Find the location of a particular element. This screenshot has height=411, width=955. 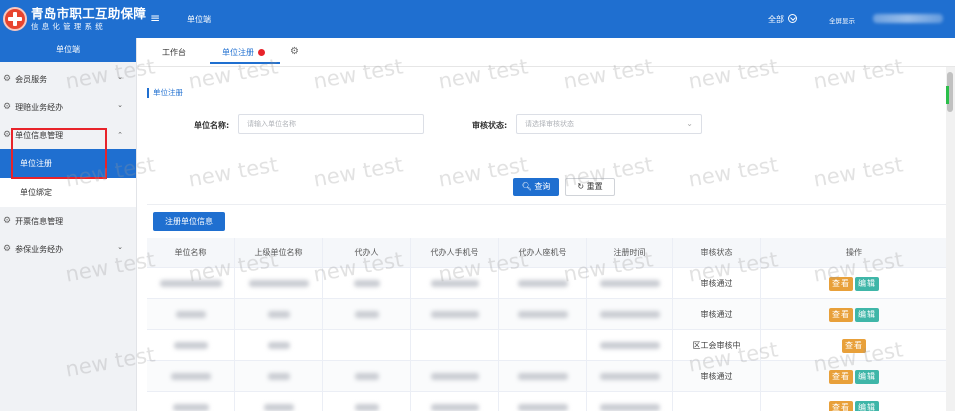

column-header: 代办人 is located at coordinates (367, 253).